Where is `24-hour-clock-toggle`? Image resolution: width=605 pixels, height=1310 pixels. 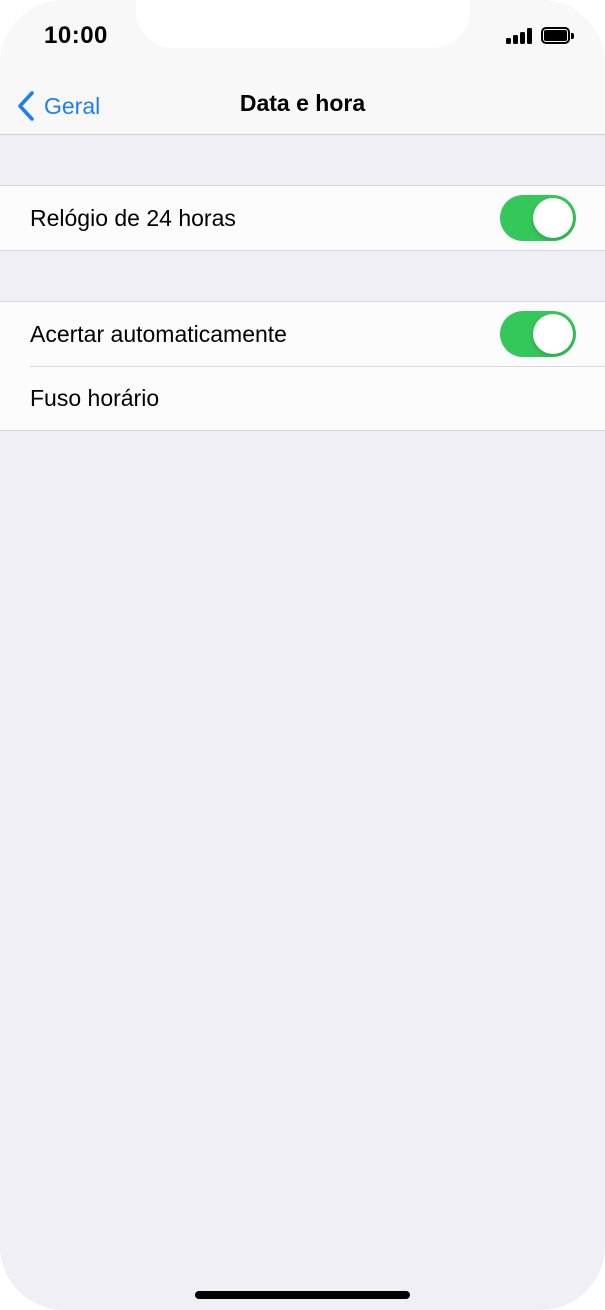 24-hour-clock-toggle is located at coordinates (538, 218).